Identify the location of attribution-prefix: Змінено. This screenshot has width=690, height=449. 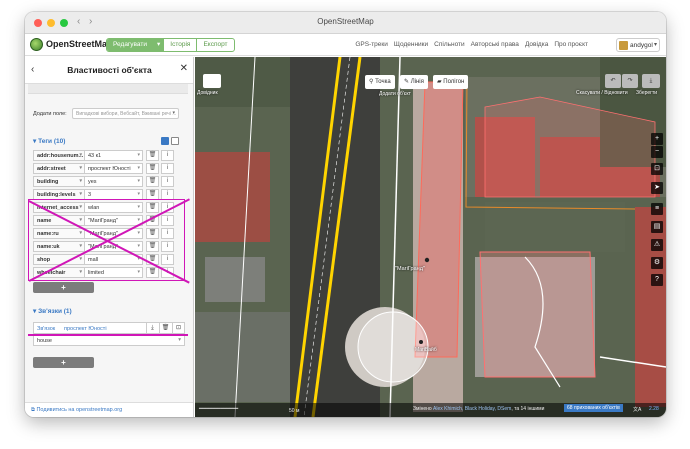
(422, 409).